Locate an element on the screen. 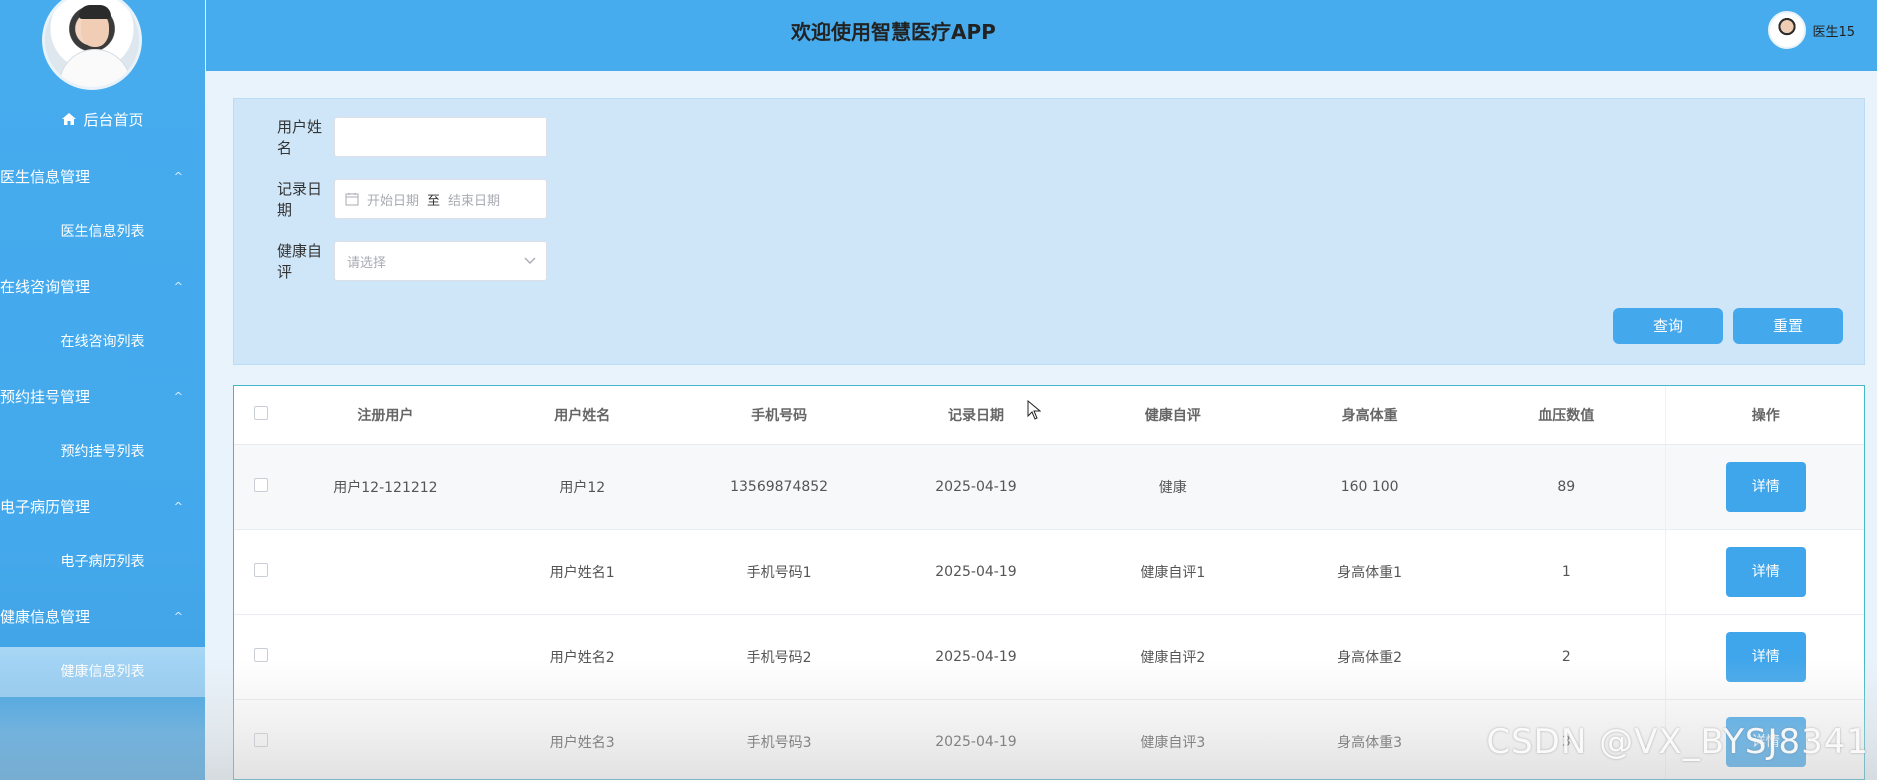 This screenshot has width=1877, height=780. cell-name: 用户12 is located at coordinates (582, 487).